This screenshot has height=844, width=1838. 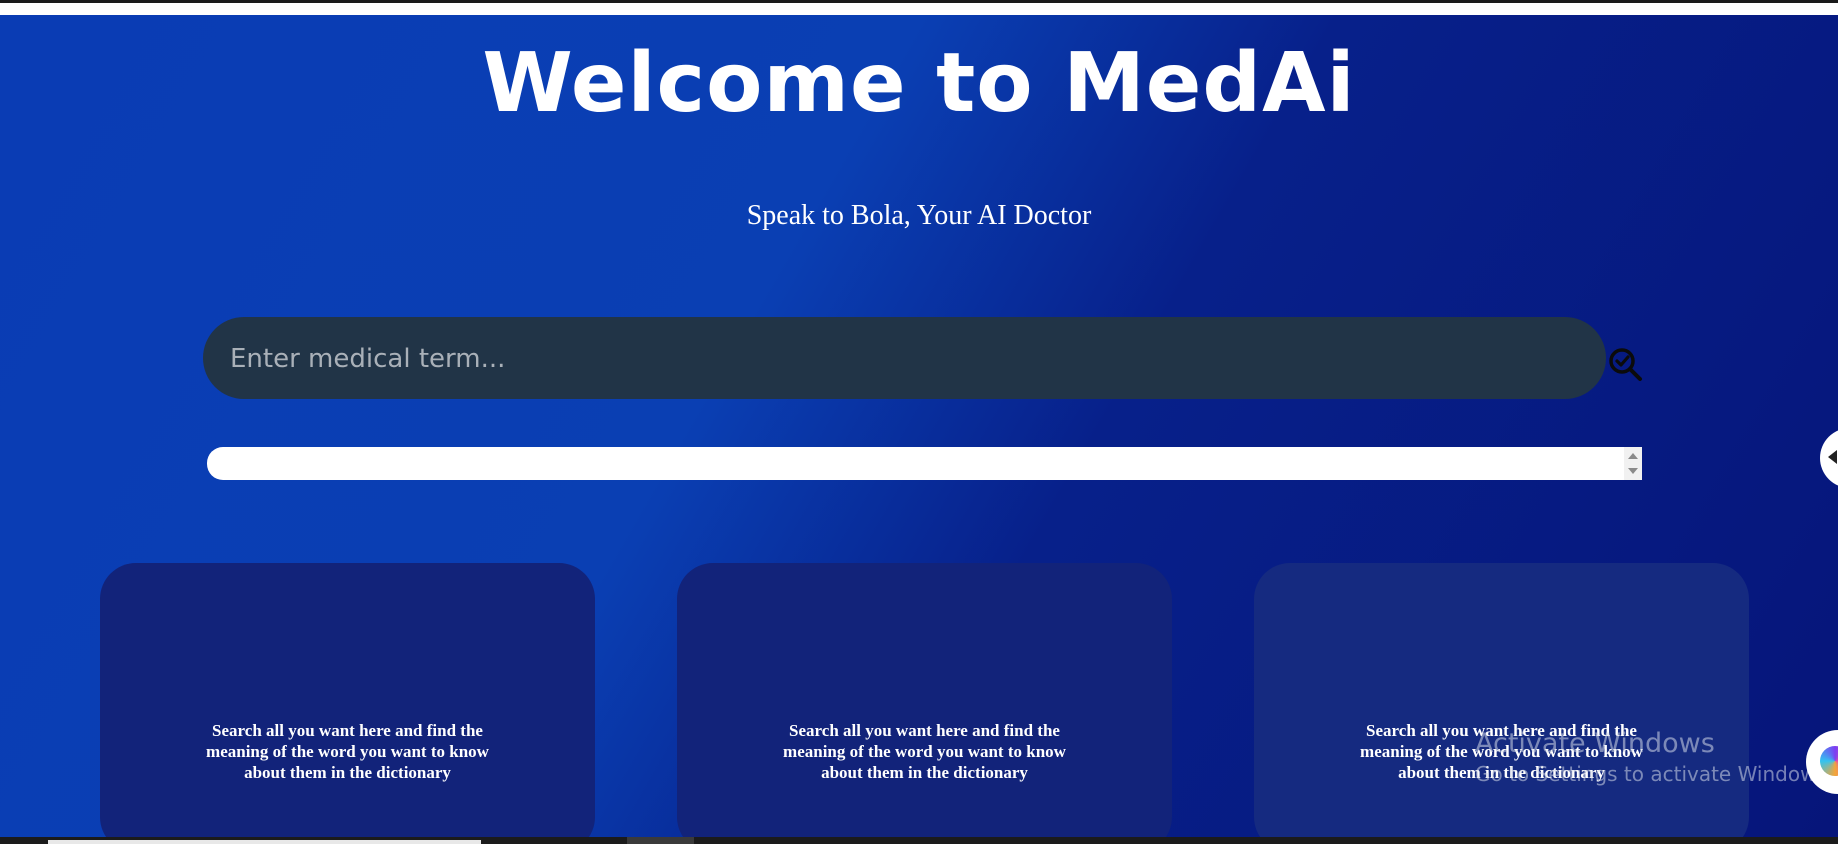 I want to click on assistant-logo-icon, so click(x=1829, y=761).